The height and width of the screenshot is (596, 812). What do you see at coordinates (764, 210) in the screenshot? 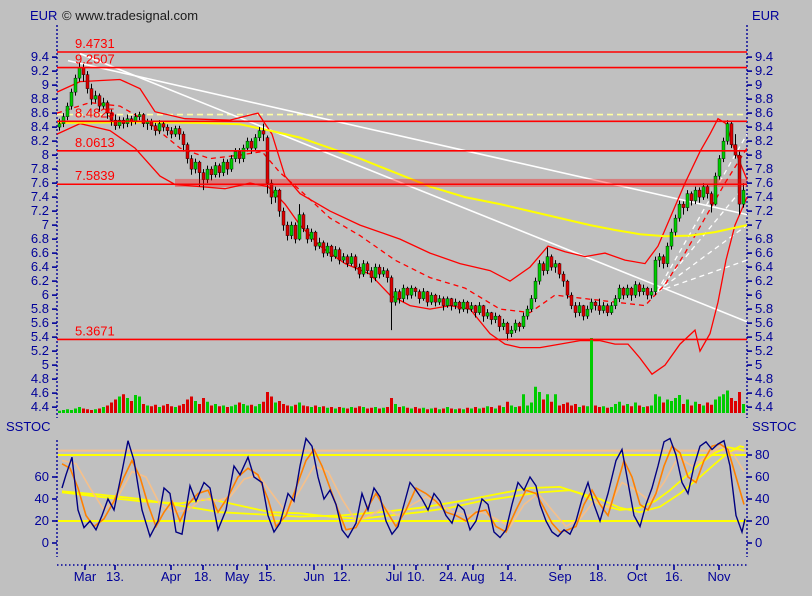
I see `price-axis-label-right: 7.2` at bounding box center [764, 210].